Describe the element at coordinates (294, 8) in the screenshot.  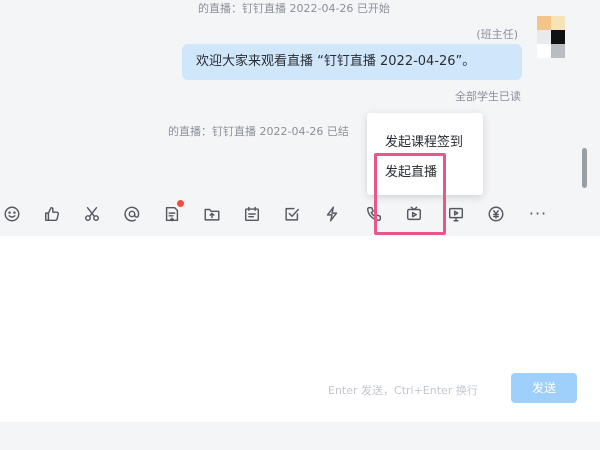
I see `system-message-live-started: 的直播：钉钉直播 2022-04-26 已开始` at that location.